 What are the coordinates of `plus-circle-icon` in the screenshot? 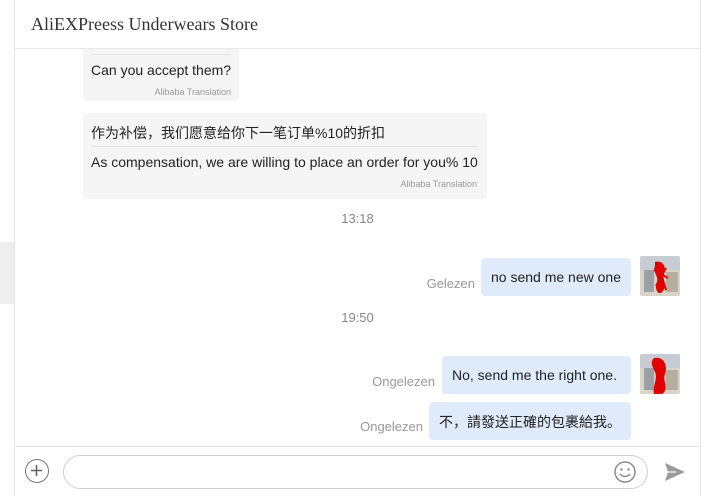 It's located at (36, 470).